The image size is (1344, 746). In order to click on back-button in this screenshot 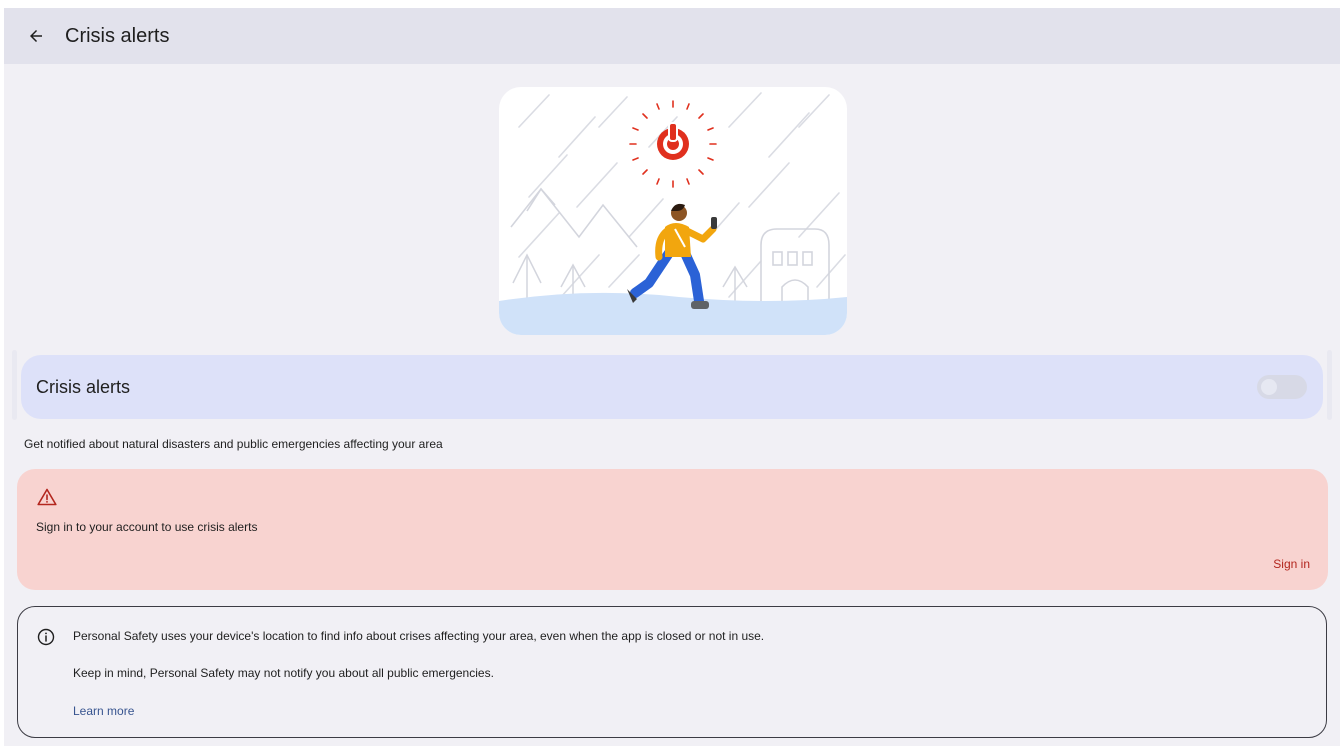, I will do `click(36, 36)`.